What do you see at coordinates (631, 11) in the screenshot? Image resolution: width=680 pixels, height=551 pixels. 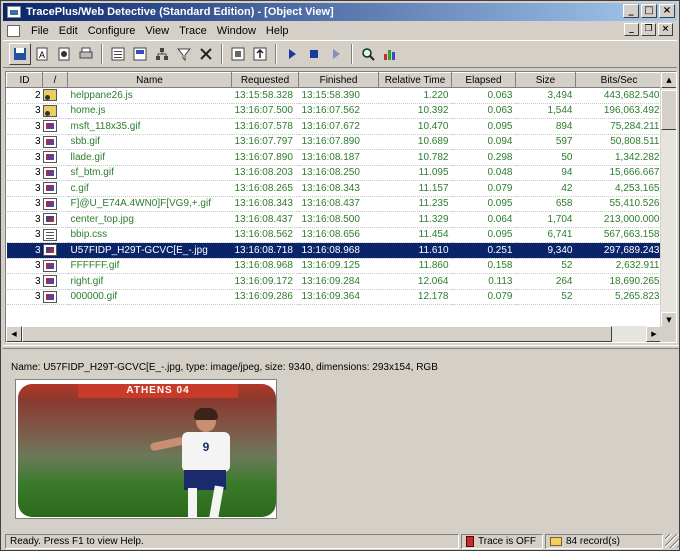 I see `minimize-button: _` at bounding box center [631, 11].